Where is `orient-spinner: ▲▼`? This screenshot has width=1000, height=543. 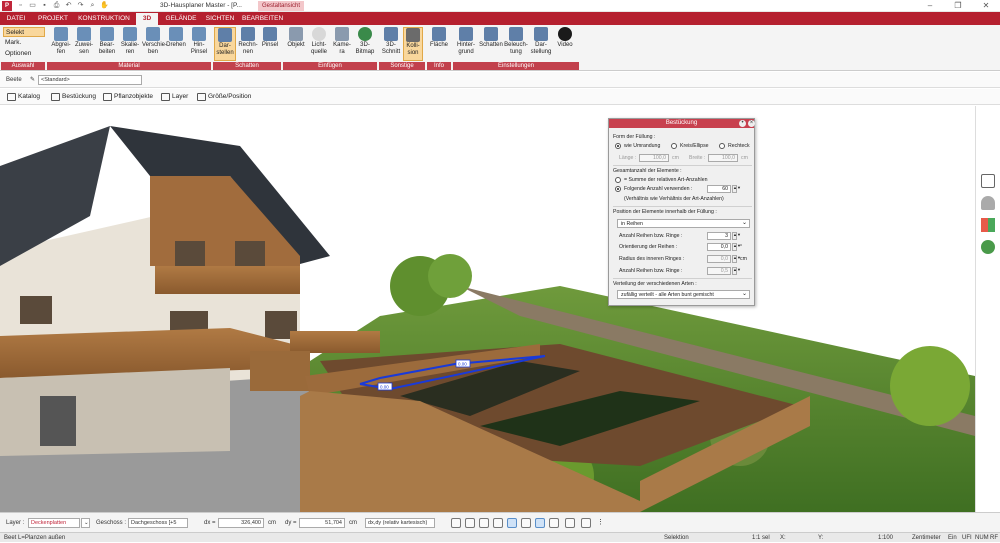 orient-spinner: ▲▼ is located at coordinates (736, 247).